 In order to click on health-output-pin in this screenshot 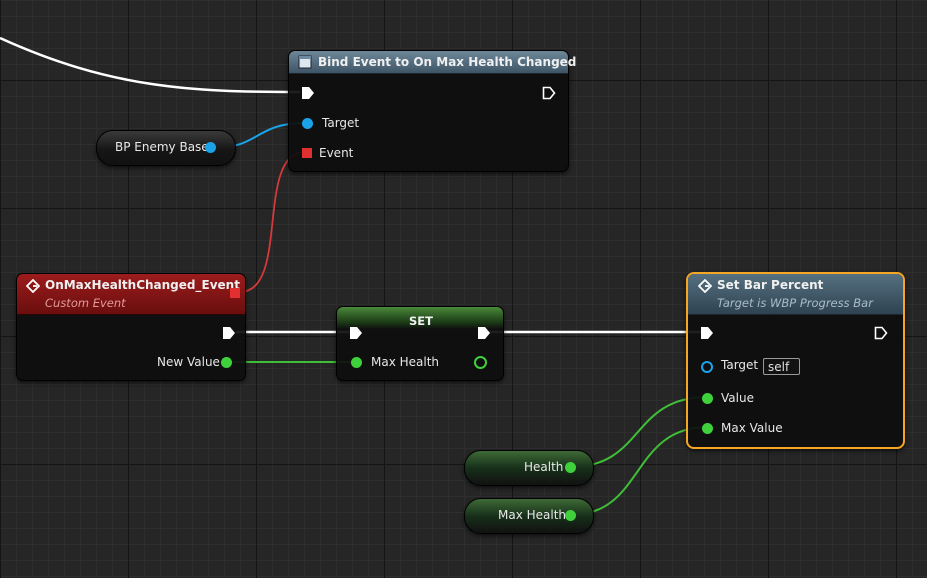, I will do `click(570, 467)`.